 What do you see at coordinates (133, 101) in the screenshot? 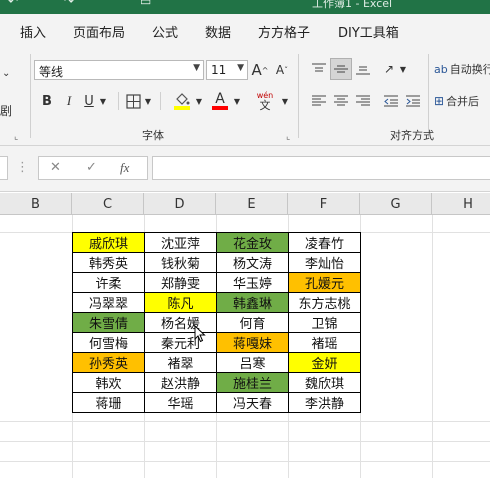
I see `borders-button` at bounding box center [133, 101].